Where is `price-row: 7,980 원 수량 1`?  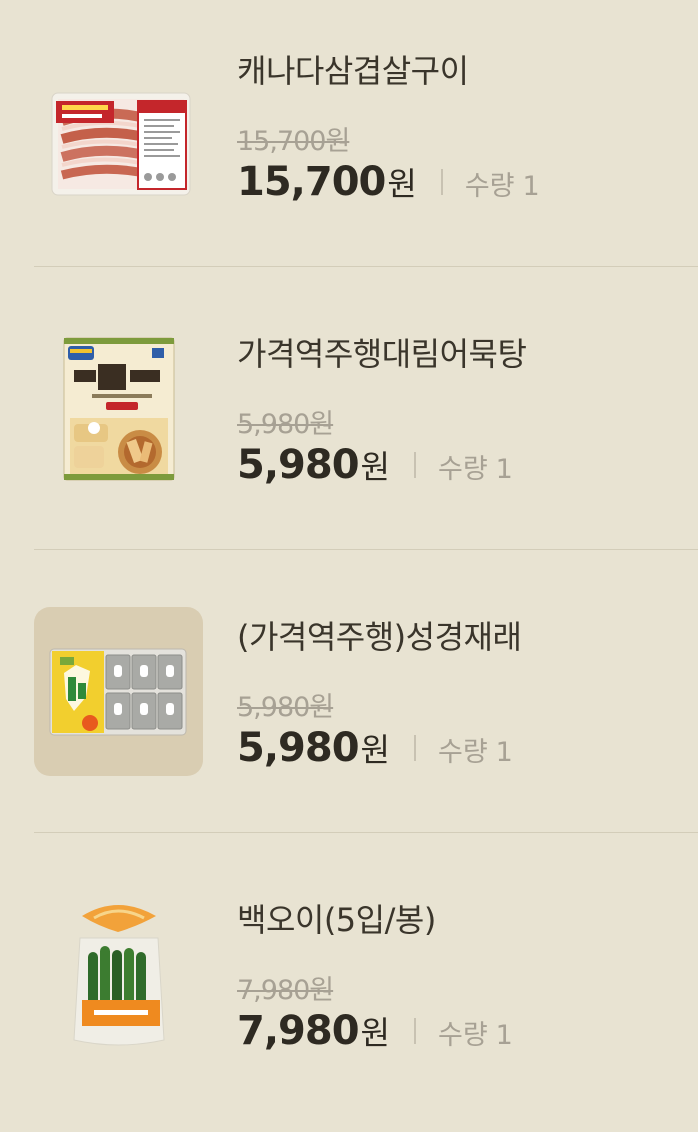
price-row: 7,980 원 수량 1 is located at coordinates (375, 1031).